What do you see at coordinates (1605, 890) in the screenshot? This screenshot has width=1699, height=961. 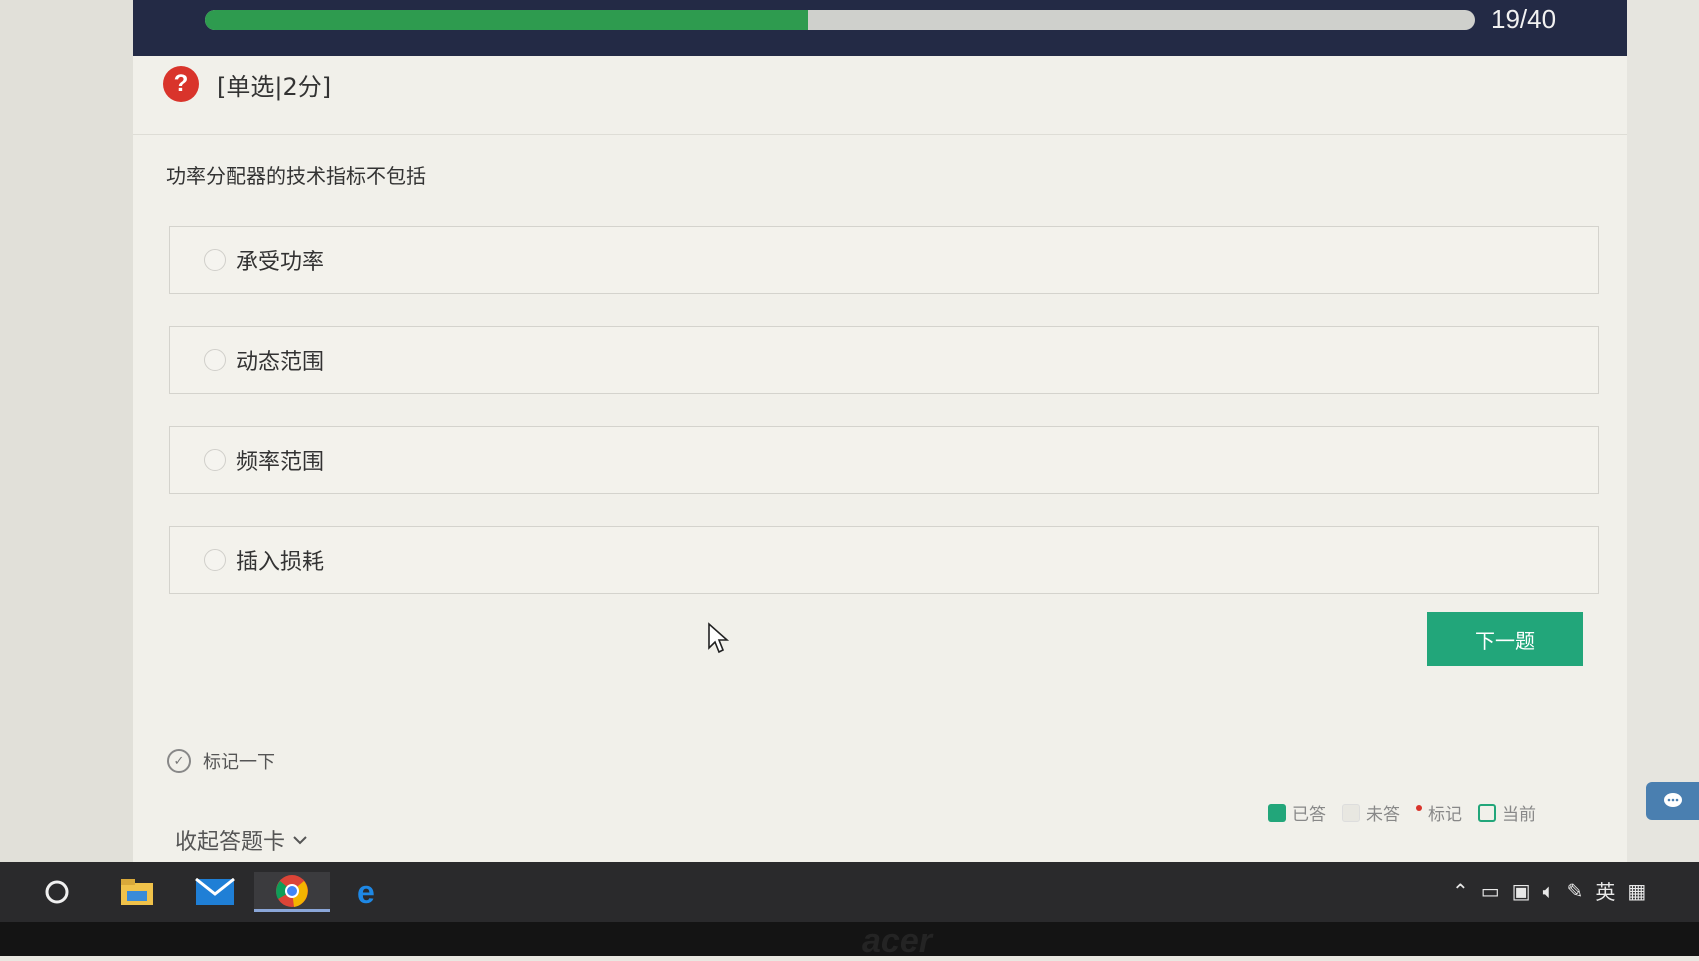 I see `input-language: 英` at bounding box center [1605, 890].